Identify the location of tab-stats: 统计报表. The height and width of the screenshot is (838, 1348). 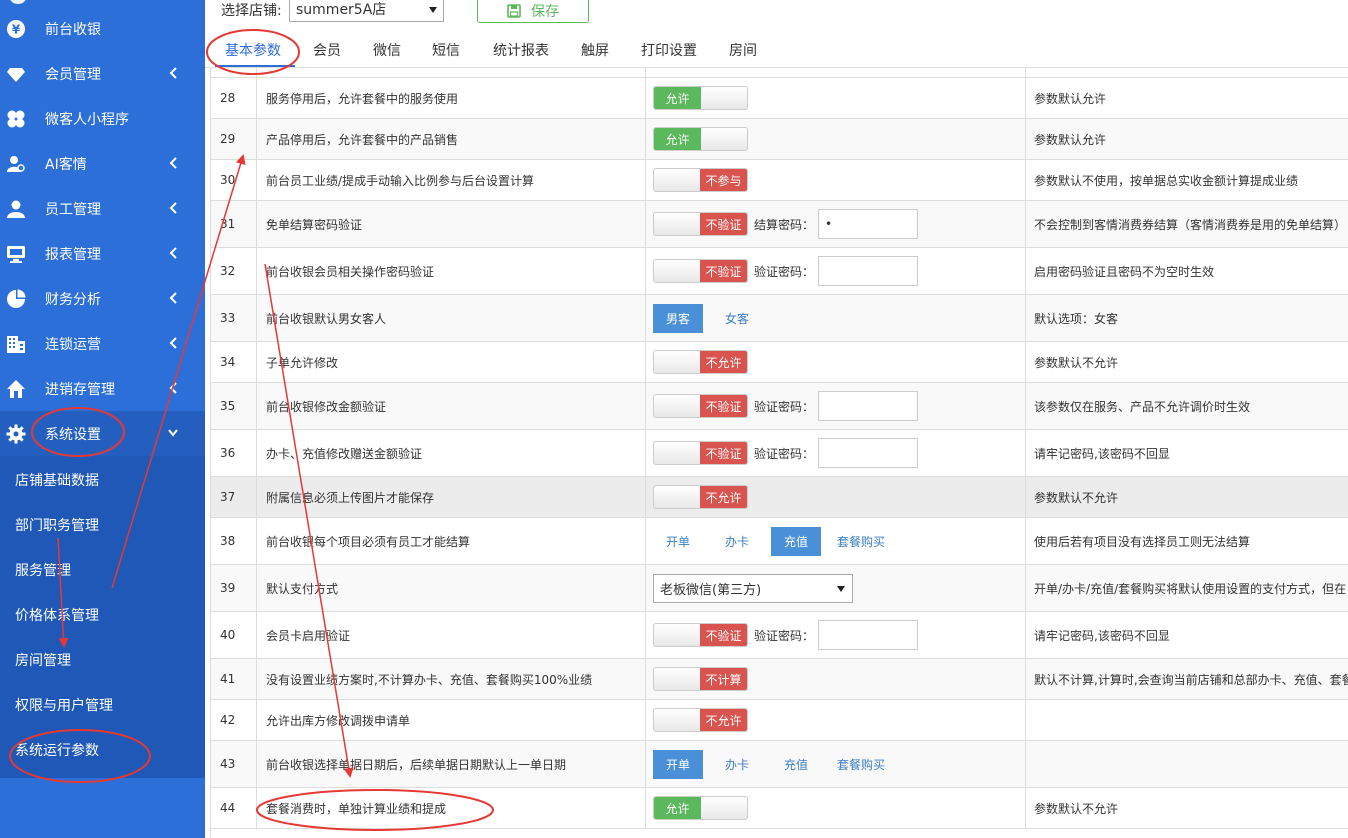
(521, 50).